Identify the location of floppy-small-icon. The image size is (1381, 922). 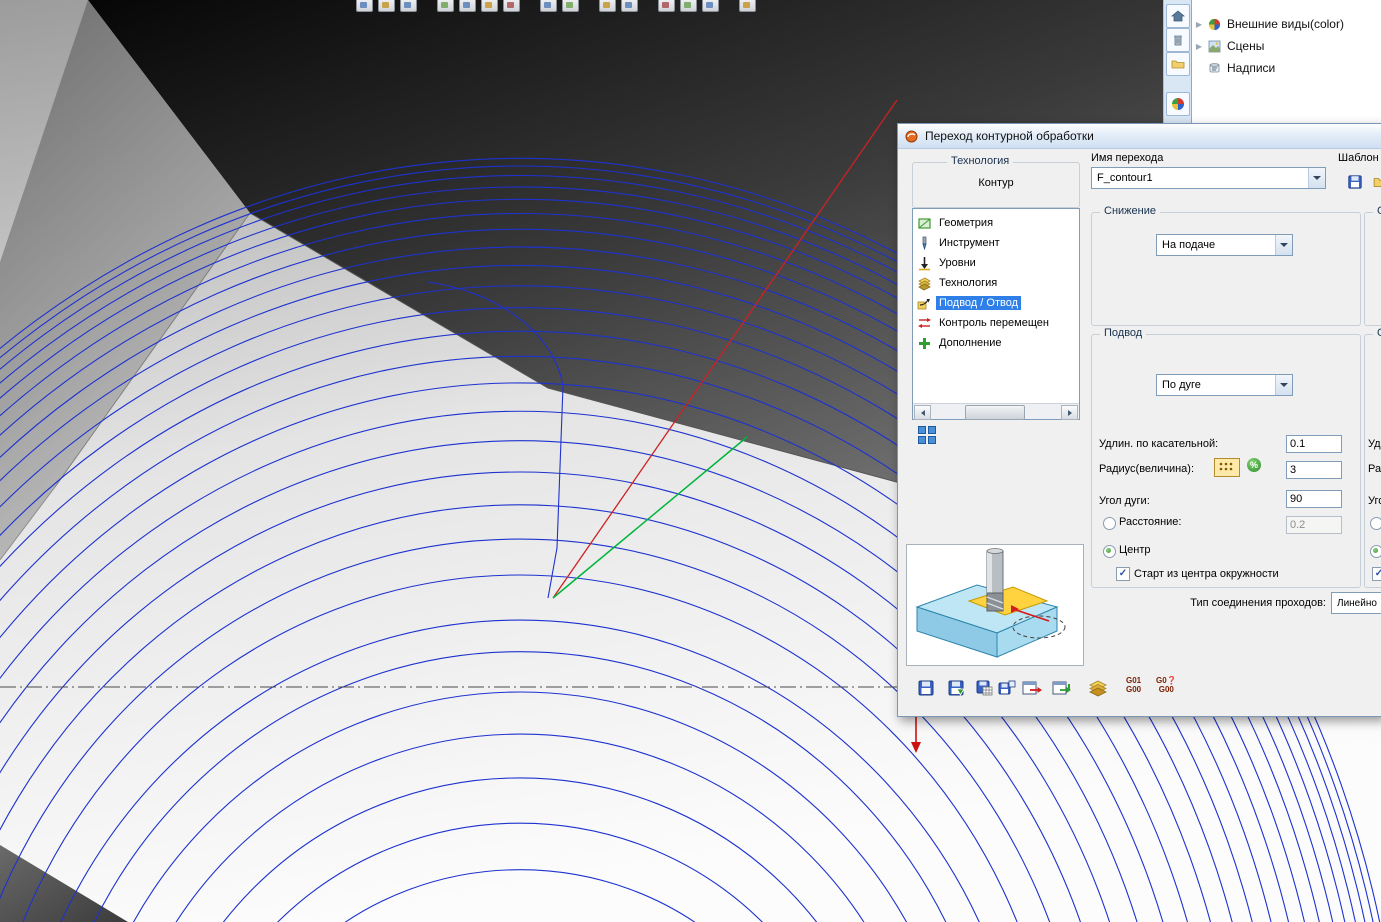
(1007, 687).